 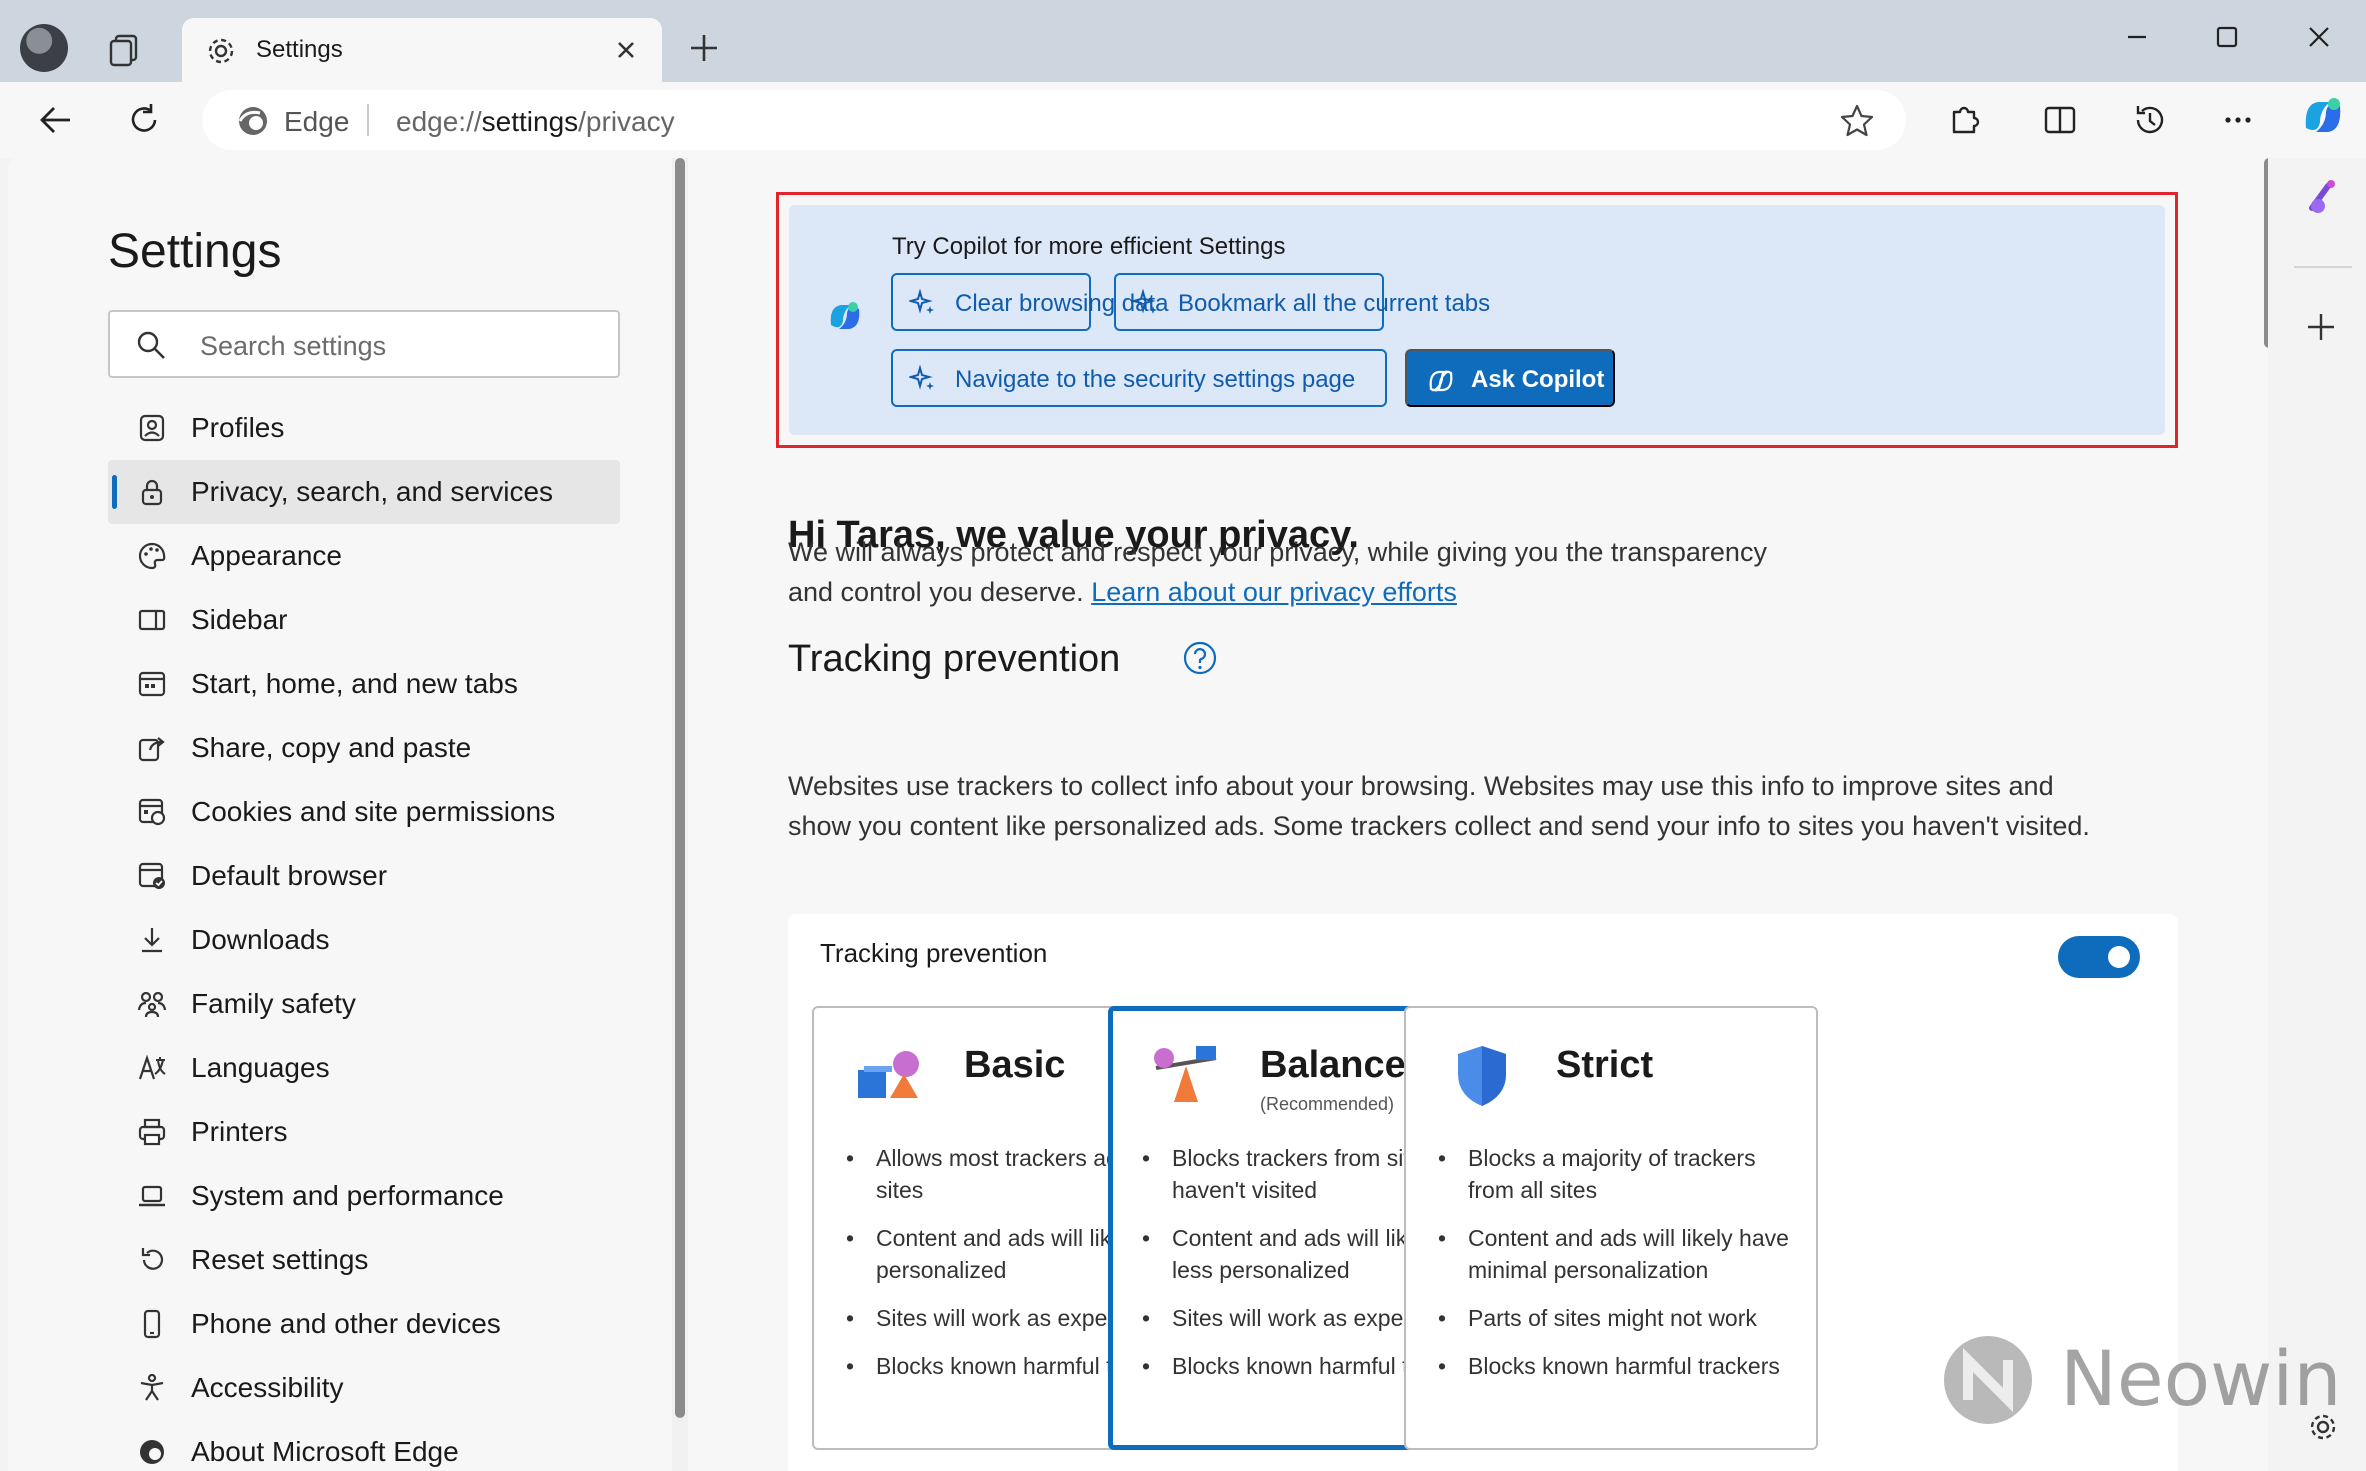 What do you see at coordinates (152, 684) in the screenshot?
I see `home-tabs-icon` at bounding box center [152, 684].